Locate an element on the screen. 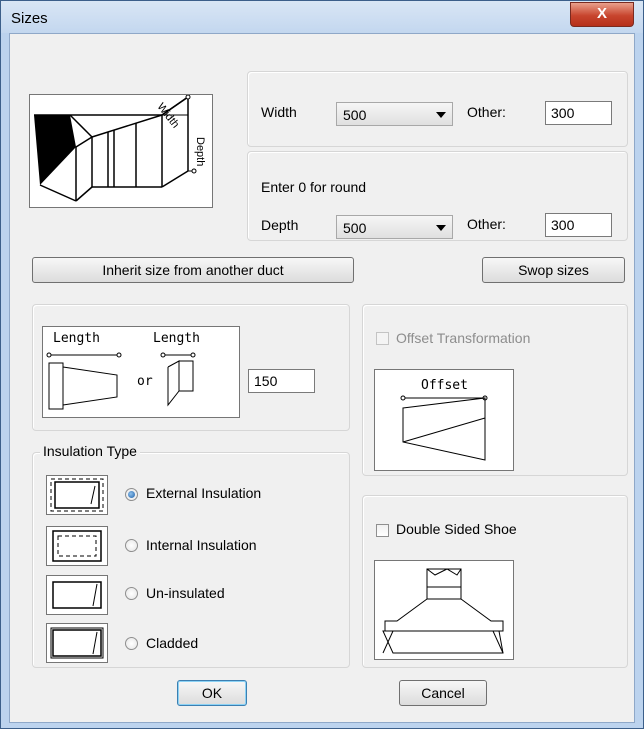 Image resolution: width=644 pixels, height=729 pixels. external-insulation-radio is located at coordinates (131, 494).